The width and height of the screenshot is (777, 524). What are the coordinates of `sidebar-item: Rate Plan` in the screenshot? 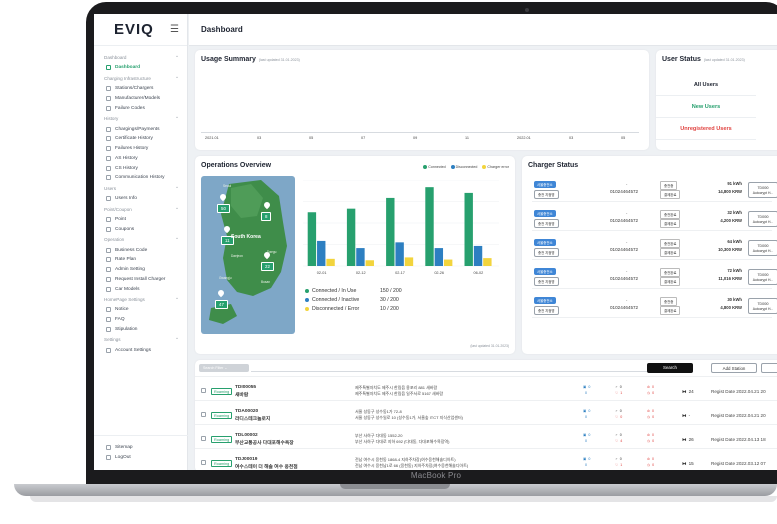 It's located at (140, 260).